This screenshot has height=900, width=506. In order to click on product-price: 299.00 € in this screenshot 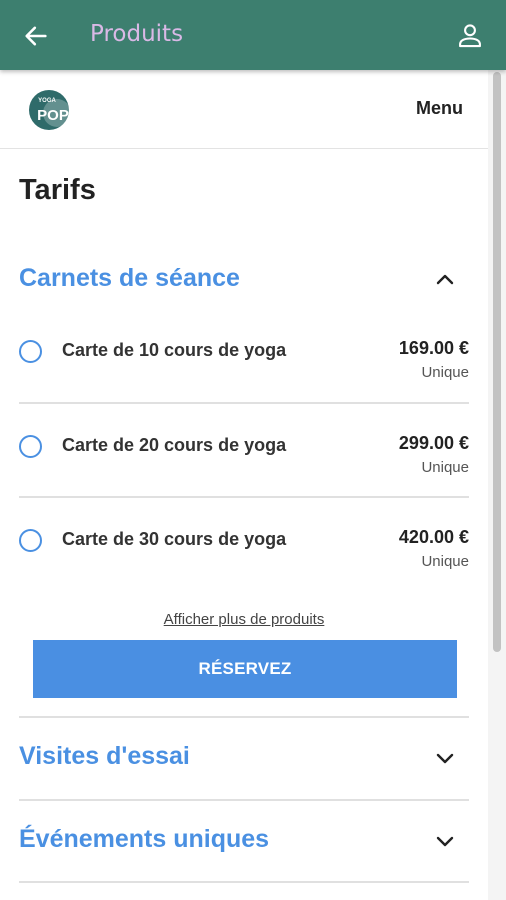, I will do `click(433, 443)`.